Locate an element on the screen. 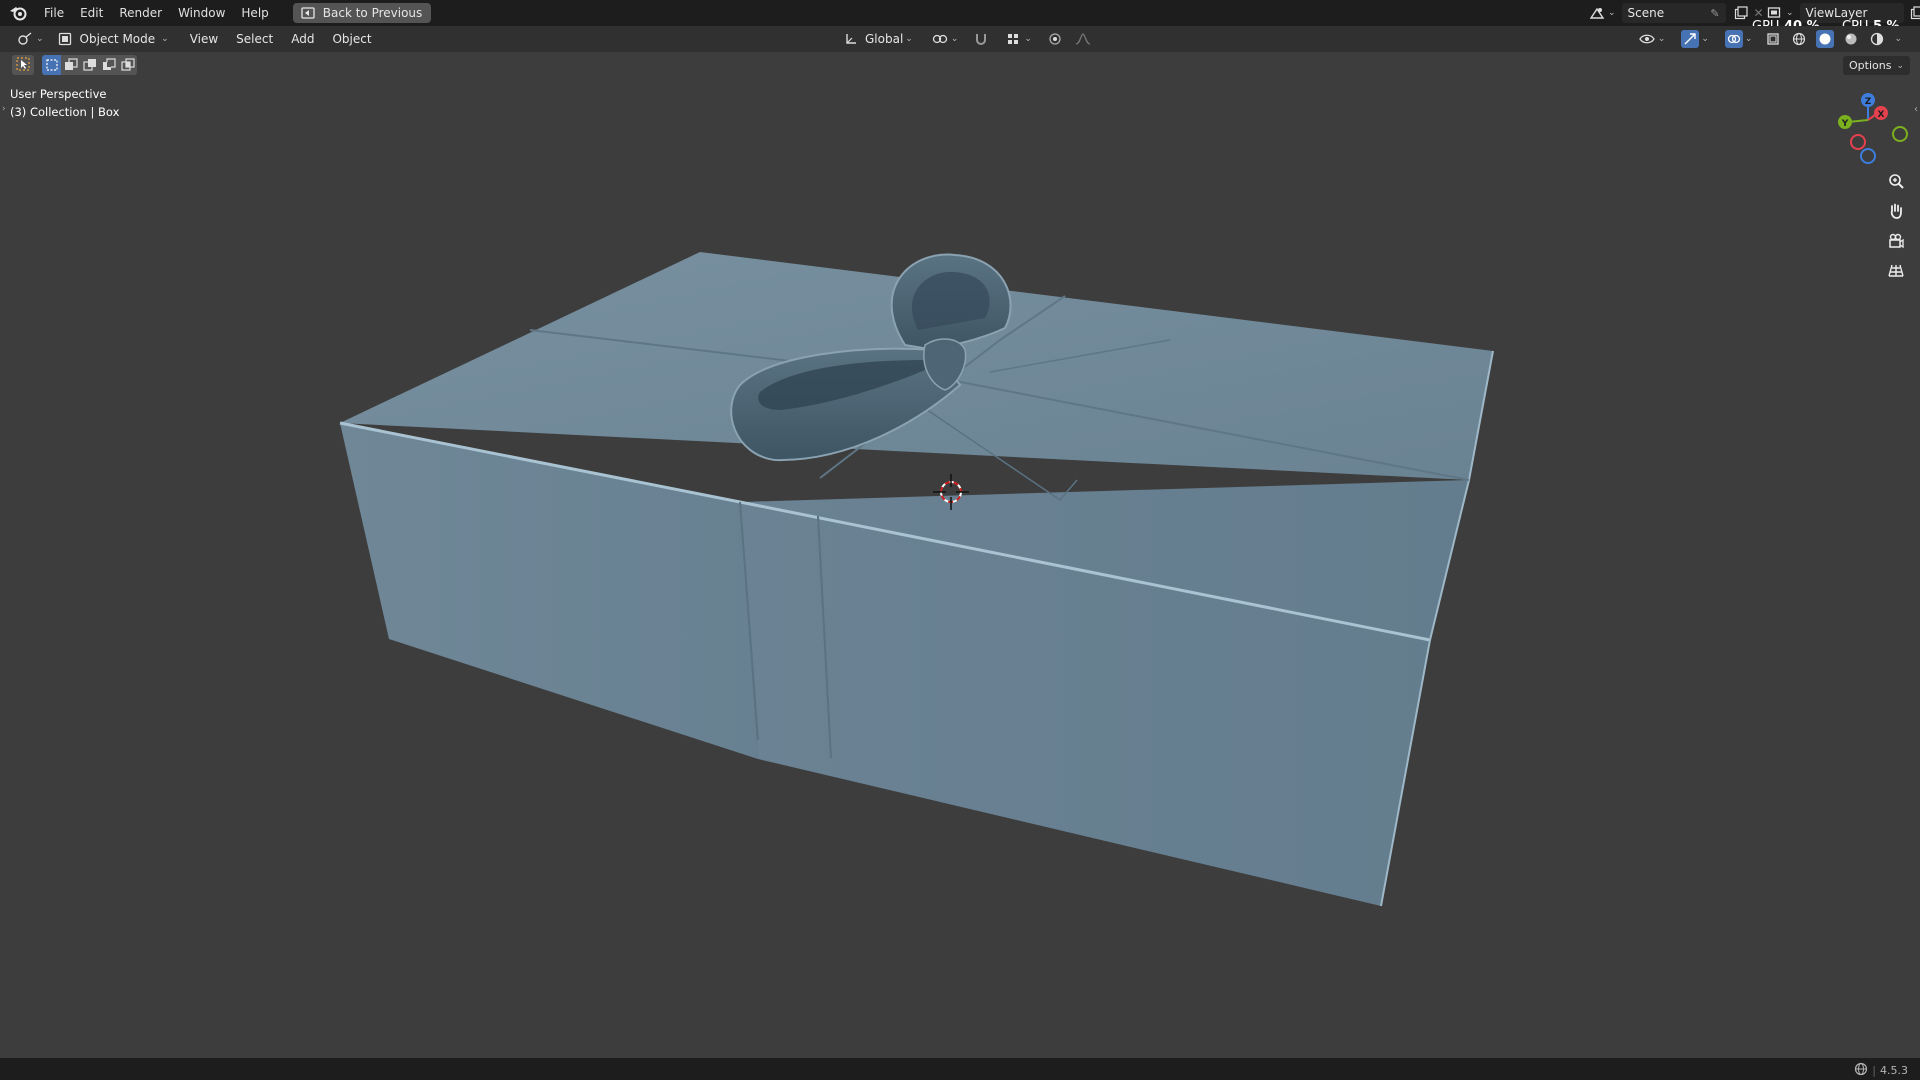  select-mode-intersect-button is located at coordinates (127, 65).